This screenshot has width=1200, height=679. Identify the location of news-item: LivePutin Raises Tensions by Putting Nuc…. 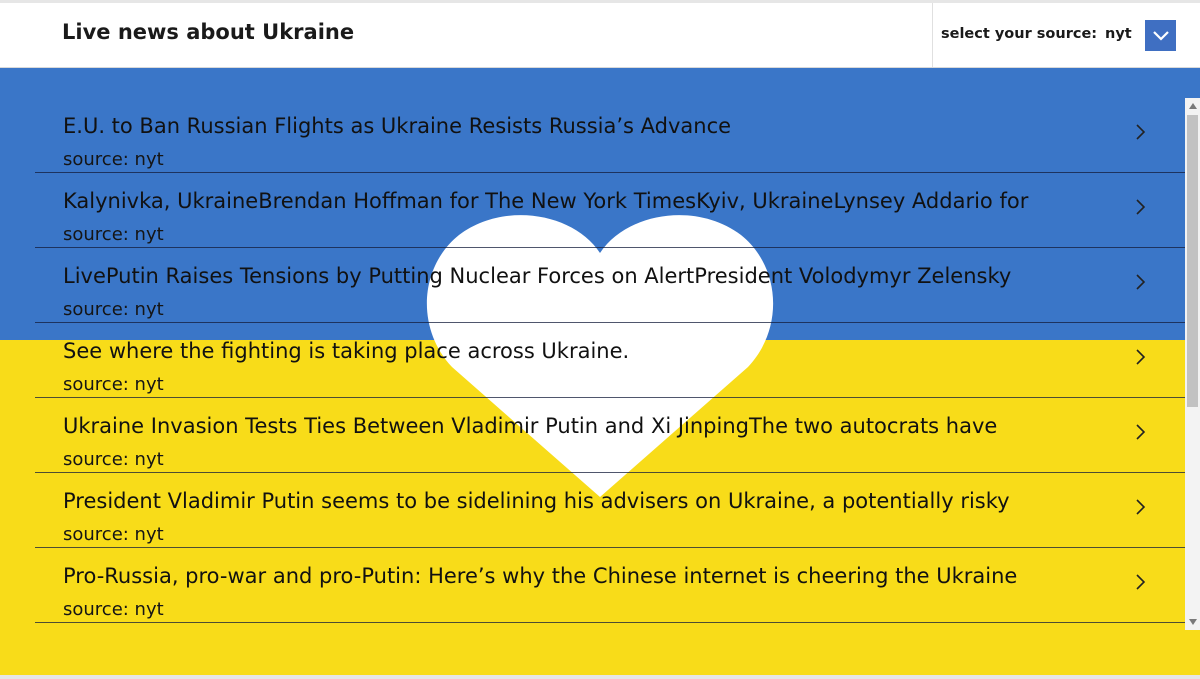
(610, 285).